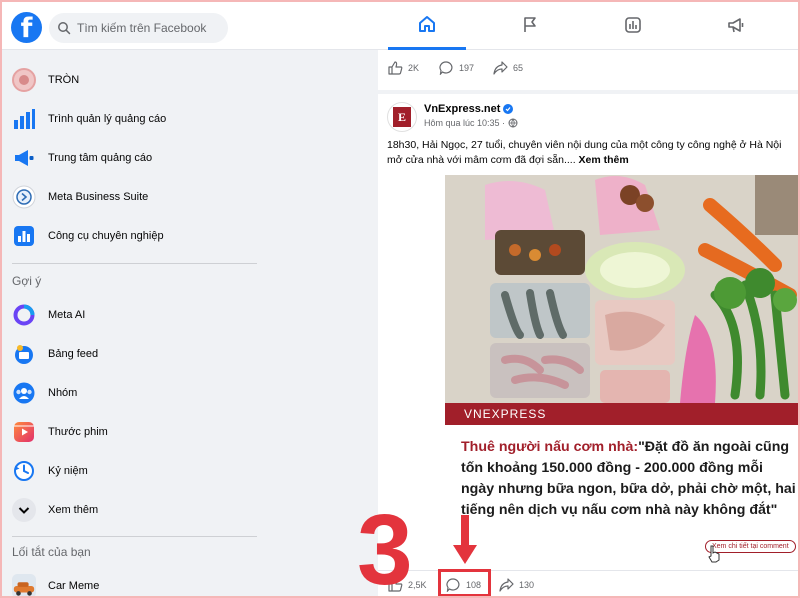 Image resolution: width=800 pixels, height=598 pixels. Describe the element at coordinates (73, 354) in the screenshot. I see `sidebar-item-label: Bảng feed` at that location.